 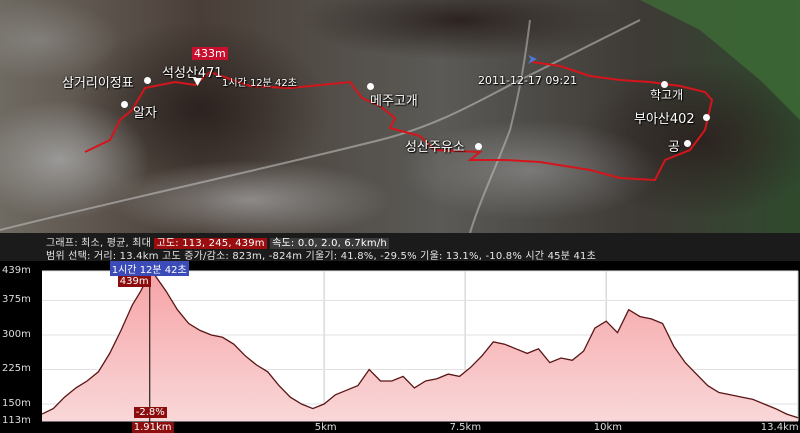 I want to click on y-tick-label: 300m, so click(x=16, y=334).